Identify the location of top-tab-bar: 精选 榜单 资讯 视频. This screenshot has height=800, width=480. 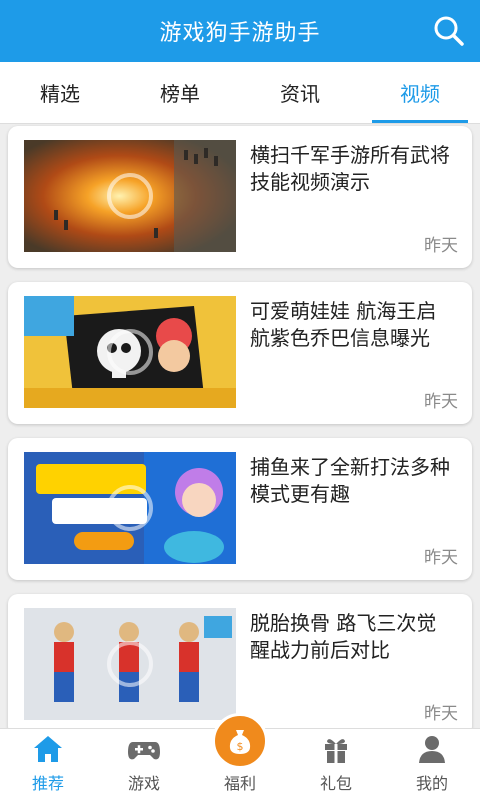
(240, 93).